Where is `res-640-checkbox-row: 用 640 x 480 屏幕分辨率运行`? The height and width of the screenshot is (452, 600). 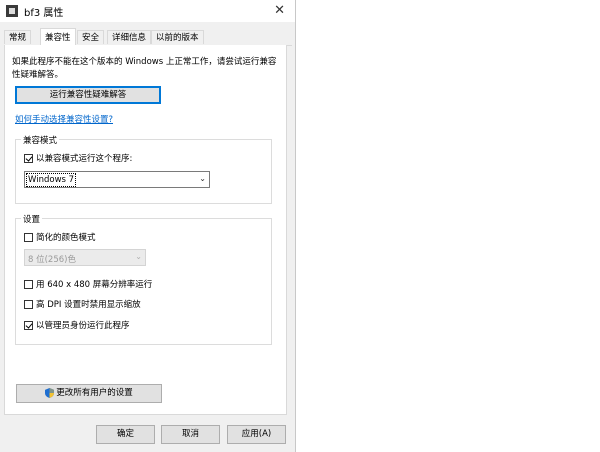
res-640-checkbox-row: 用 640 x 480 屏幕分辨率运行 is located at coordinates (88, 284).